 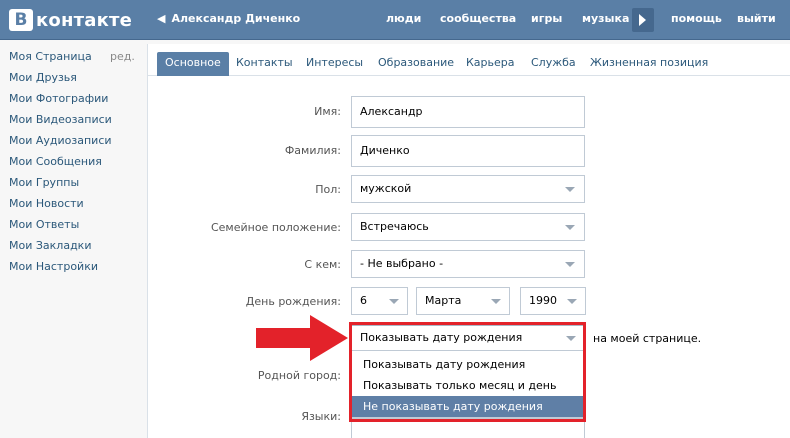 What do you see at coordinates (647, 338) in the screenshot?
I see `birthday-visibility-note: на моей странице.` at bounding box center [647, 338].